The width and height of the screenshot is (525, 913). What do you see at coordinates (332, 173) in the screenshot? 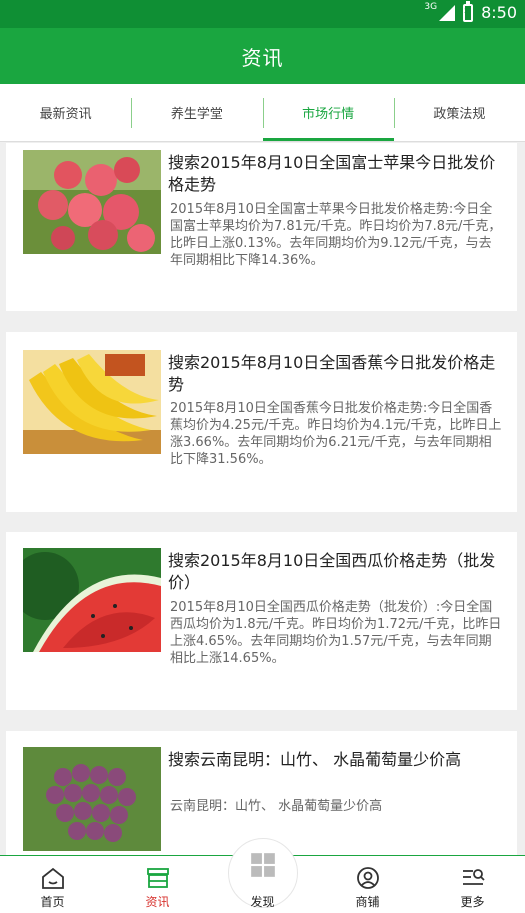
I see `article-title: 搜索2015年8月10日全国富士苹果今日批发价格走势` at bounding box center [332, 173].